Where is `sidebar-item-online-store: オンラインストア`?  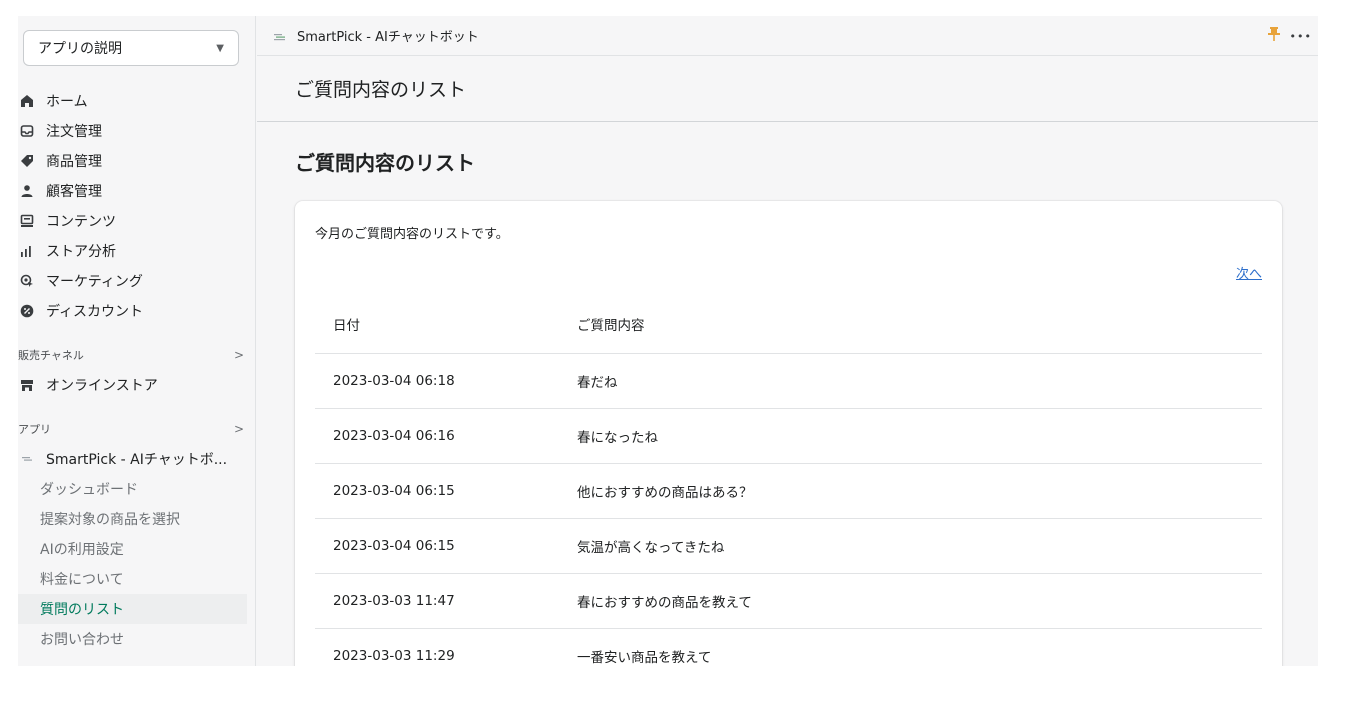
sidebar-item-online-store: オンラインストア is located at coordinates (137, 385).